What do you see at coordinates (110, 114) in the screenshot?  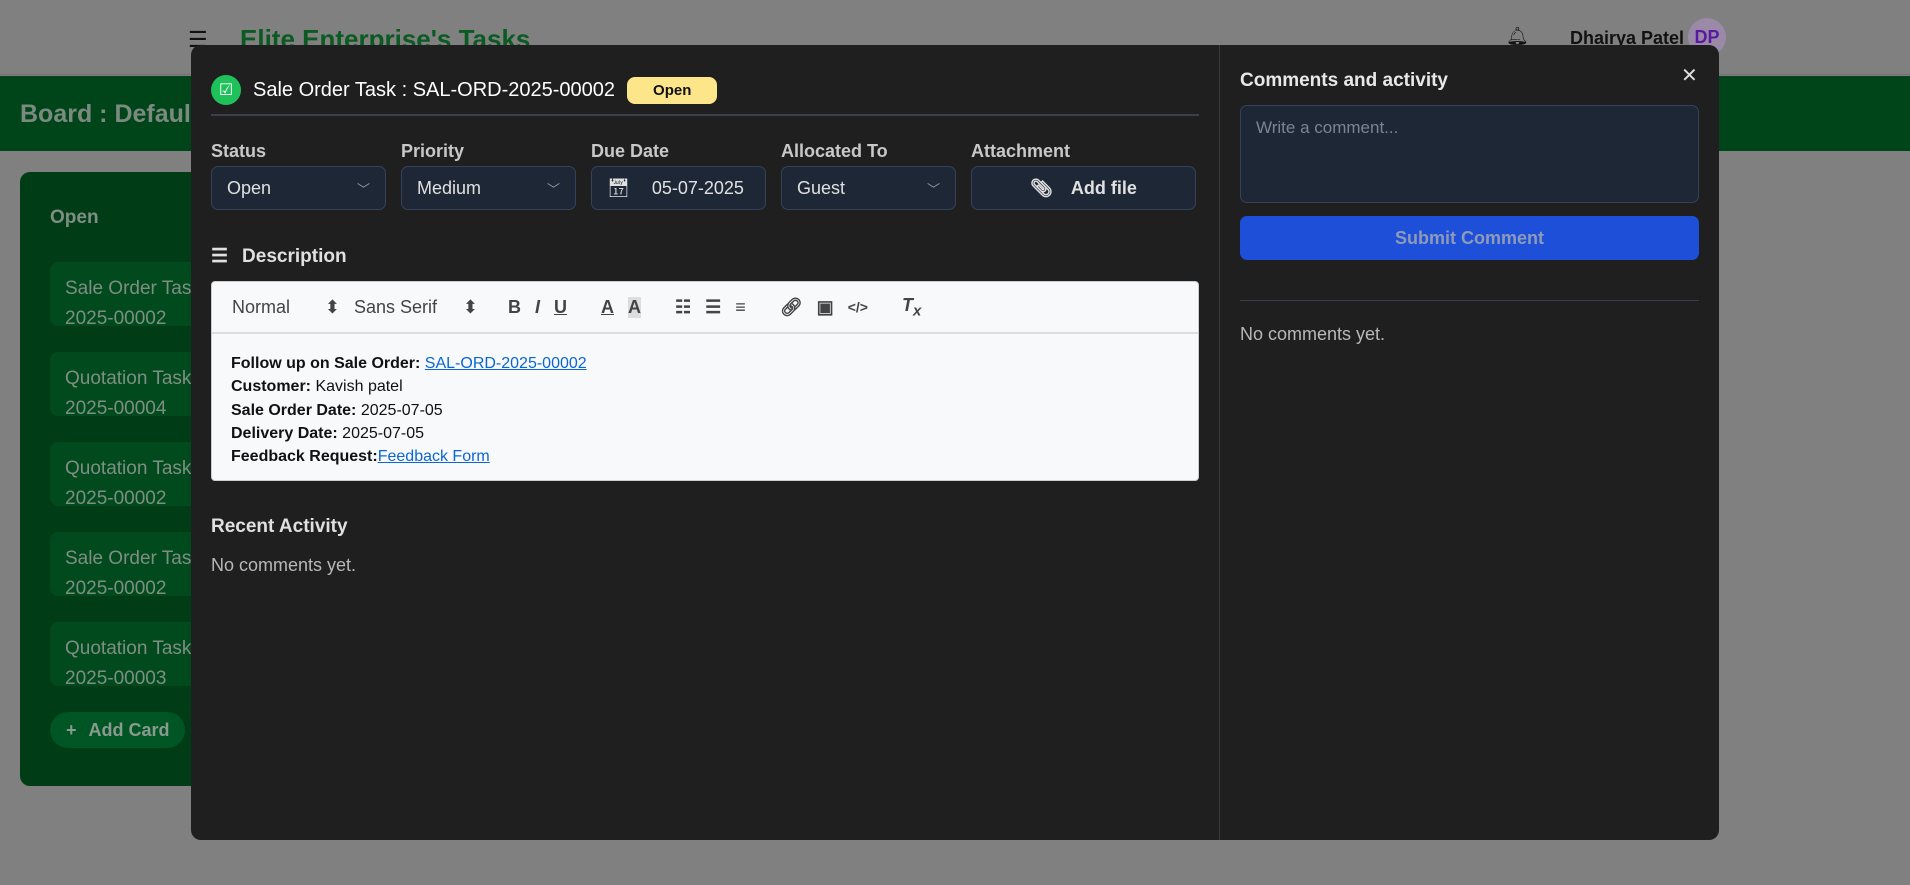 I see `board-title: Board : Default` at bounding box center [110, 114].